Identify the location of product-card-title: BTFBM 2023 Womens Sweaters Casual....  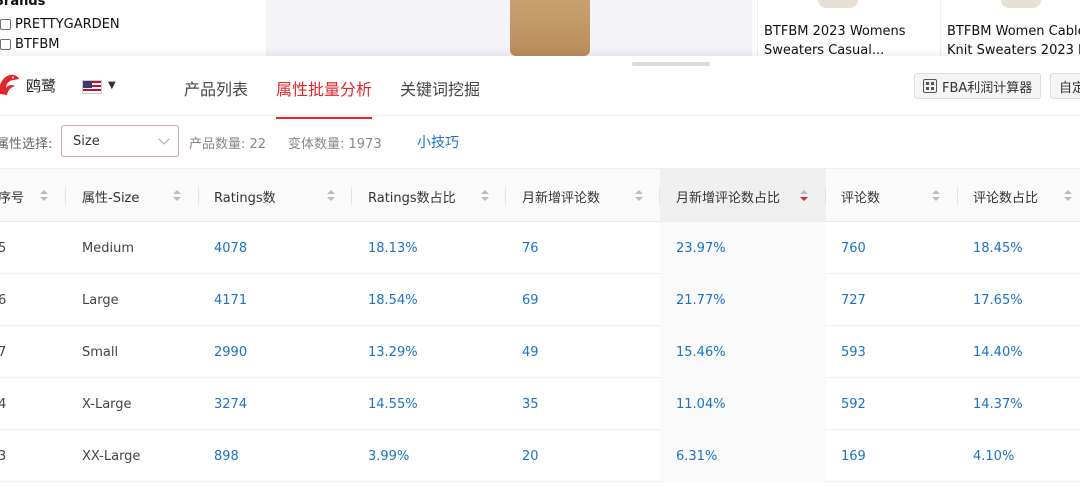
(835, 39).